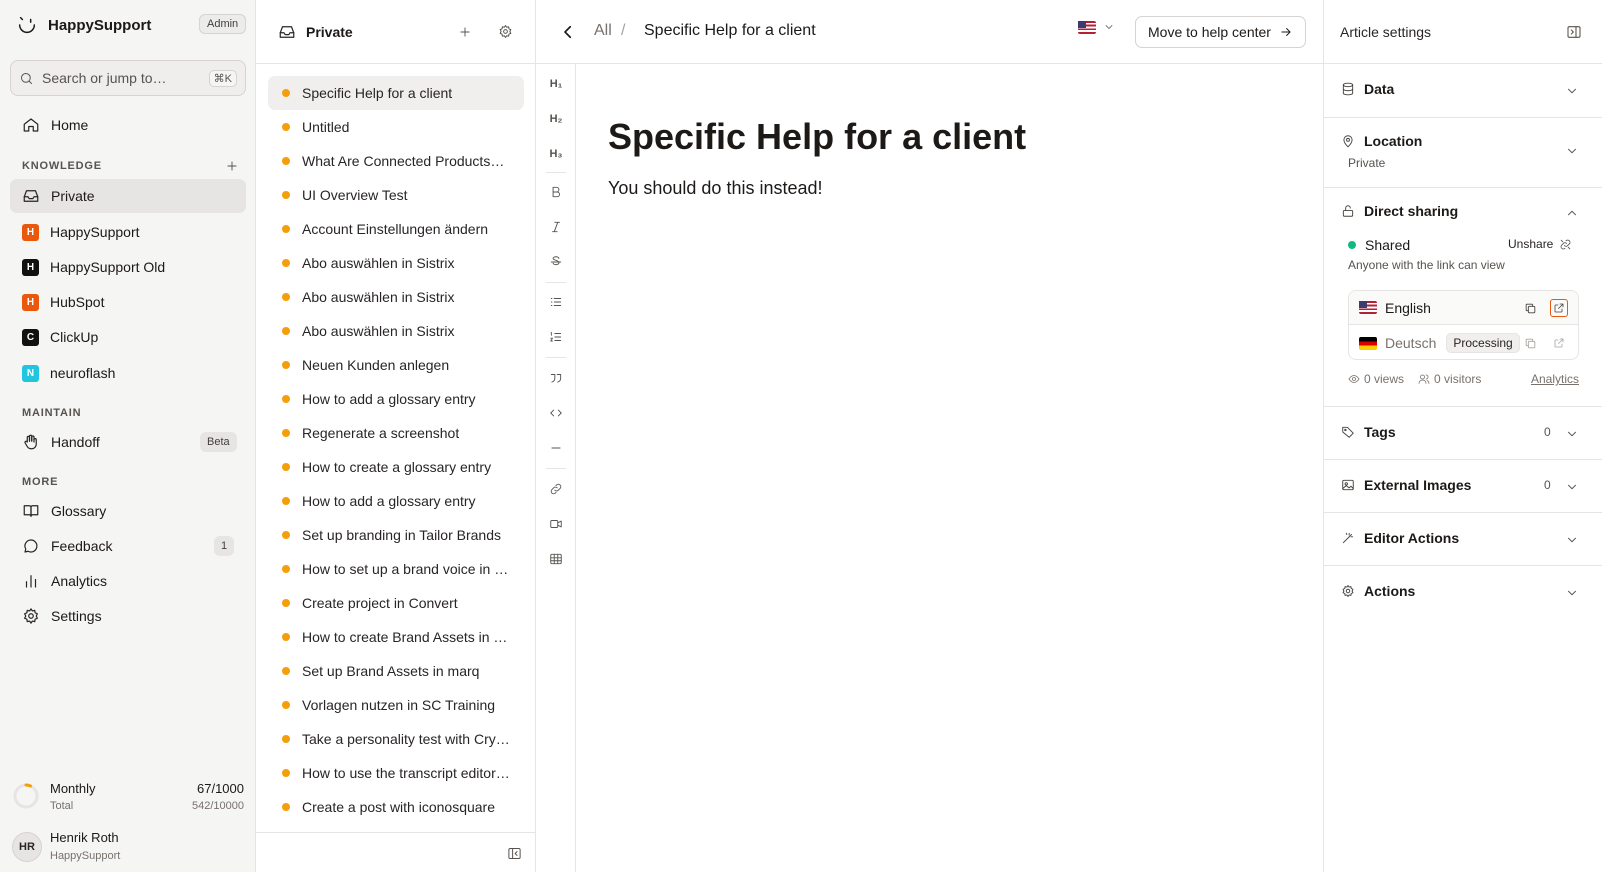 This screenshot has width=1602, height=872. Describe the element at coordinates (128, 798) in the screenshot. I see `usage-widget: Monthly Total 67/1000 542/10000` at that location.